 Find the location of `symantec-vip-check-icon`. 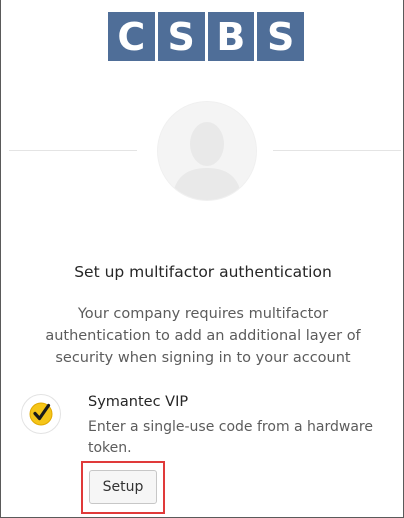

symantec-vip-check-icon is located at coordinates (41, 414).